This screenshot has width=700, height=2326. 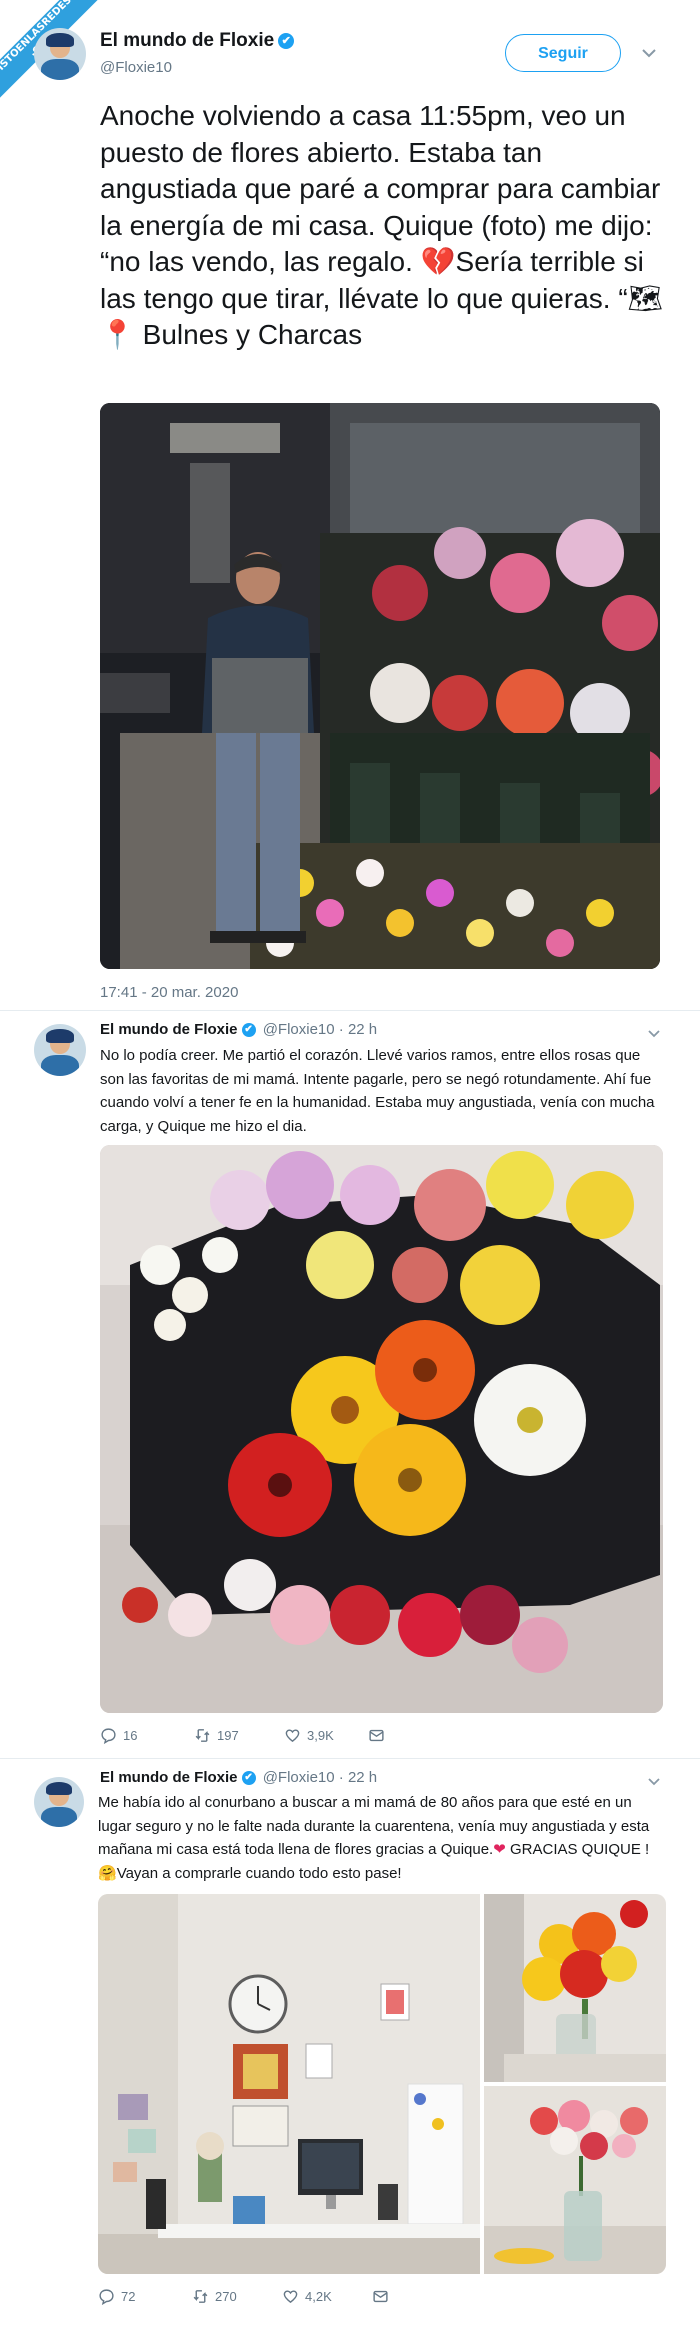 I want to click on reply1-header: El mundo de Floxie ✔ @Floxie10 · 22 h, so click(x=238, y=1029).